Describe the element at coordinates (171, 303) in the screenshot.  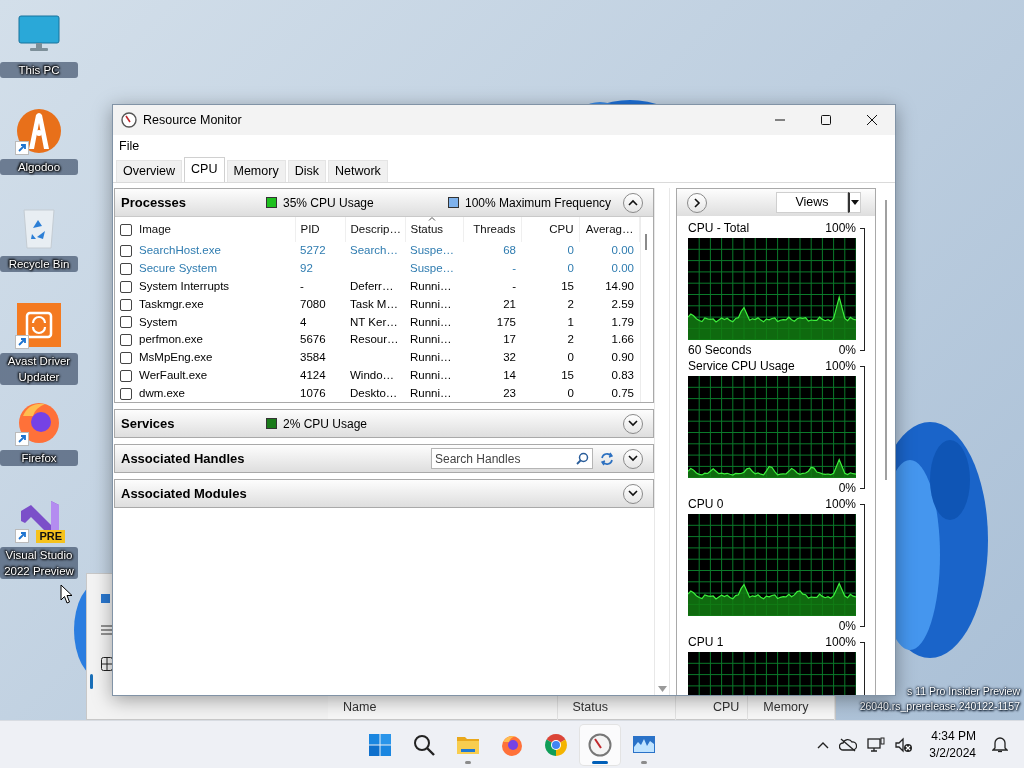
I see `process-name: Taskmgr.exe` at that location.